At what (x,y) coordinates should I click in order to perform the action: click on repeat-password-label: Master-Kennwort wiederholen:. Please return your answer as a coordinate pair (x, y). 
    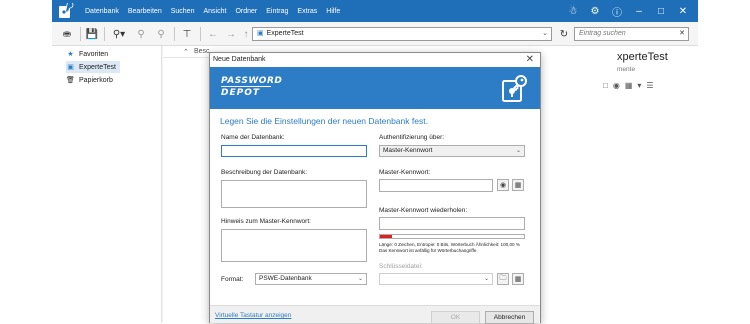
    Looking at the image, I should click on (423, 210).